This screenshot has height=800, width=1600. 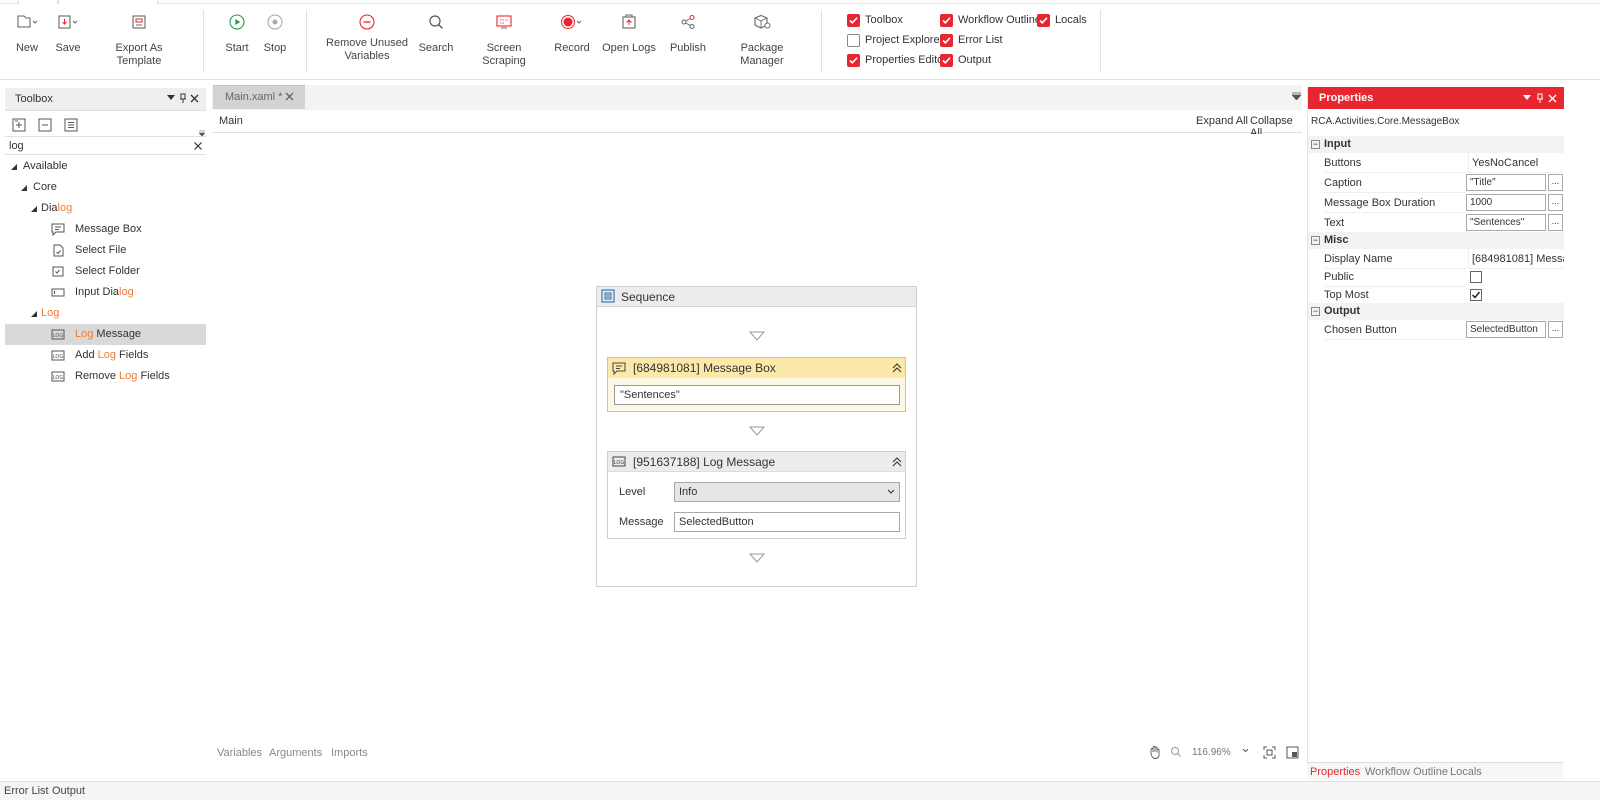 I want to click on property-row-top-most: Top Most, so click(x=1436, y=295).